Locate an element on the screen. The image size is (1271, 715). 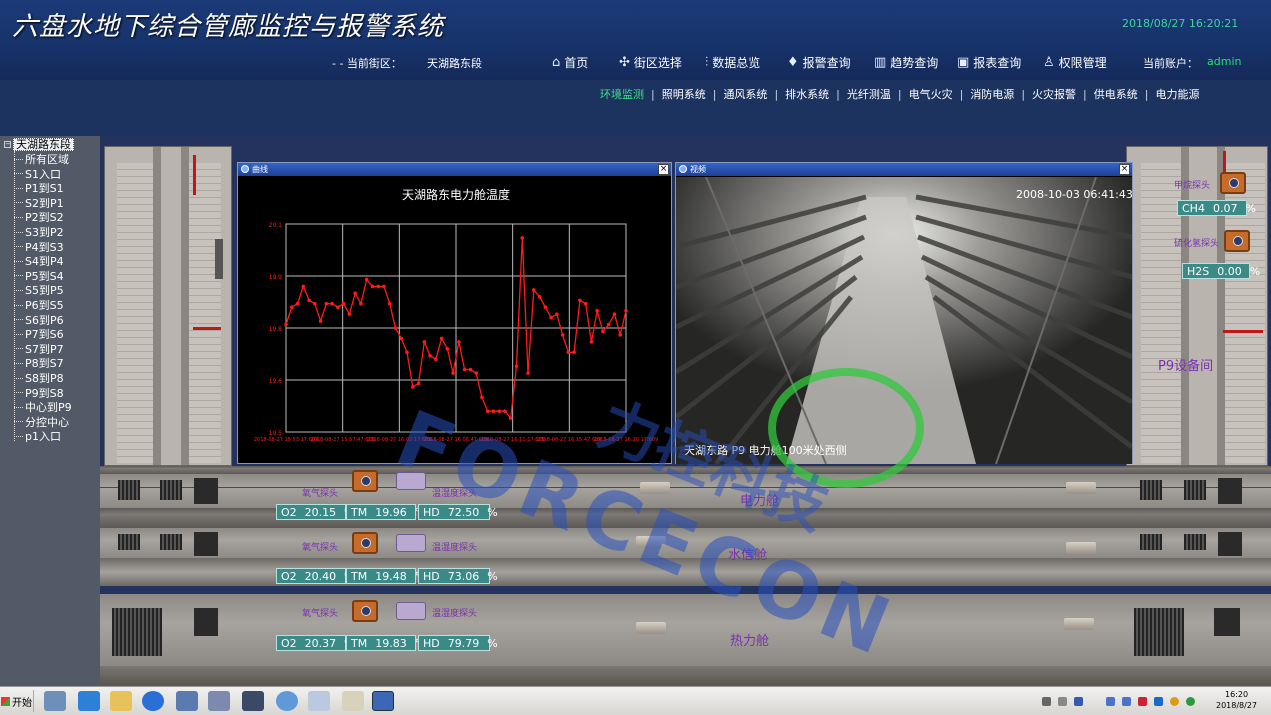
humidity-value: 72.50 is located at coordinates (463, 512).